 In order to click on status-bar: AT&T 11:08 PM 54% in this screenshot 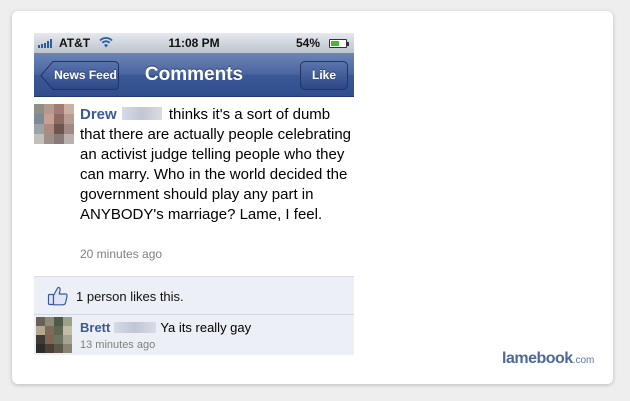, I will do `click(194, 43)`.